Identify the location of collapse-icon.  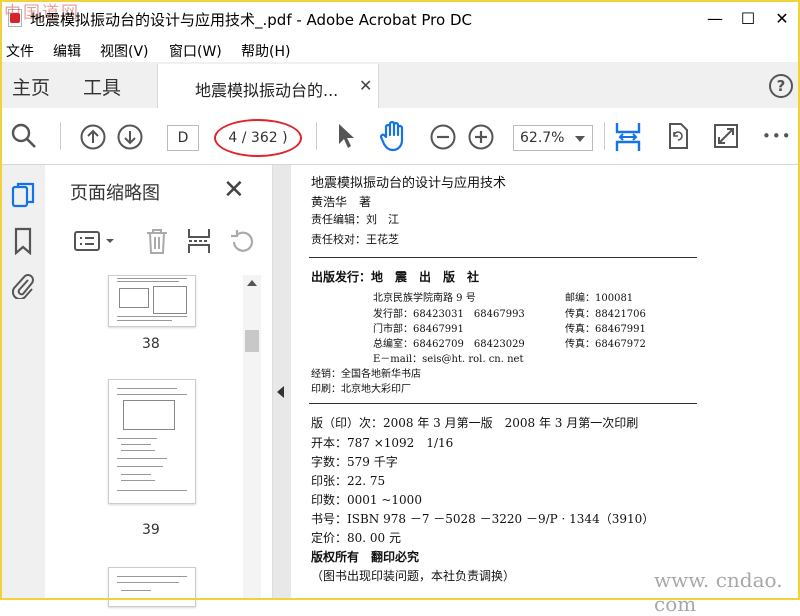
(280, 392).